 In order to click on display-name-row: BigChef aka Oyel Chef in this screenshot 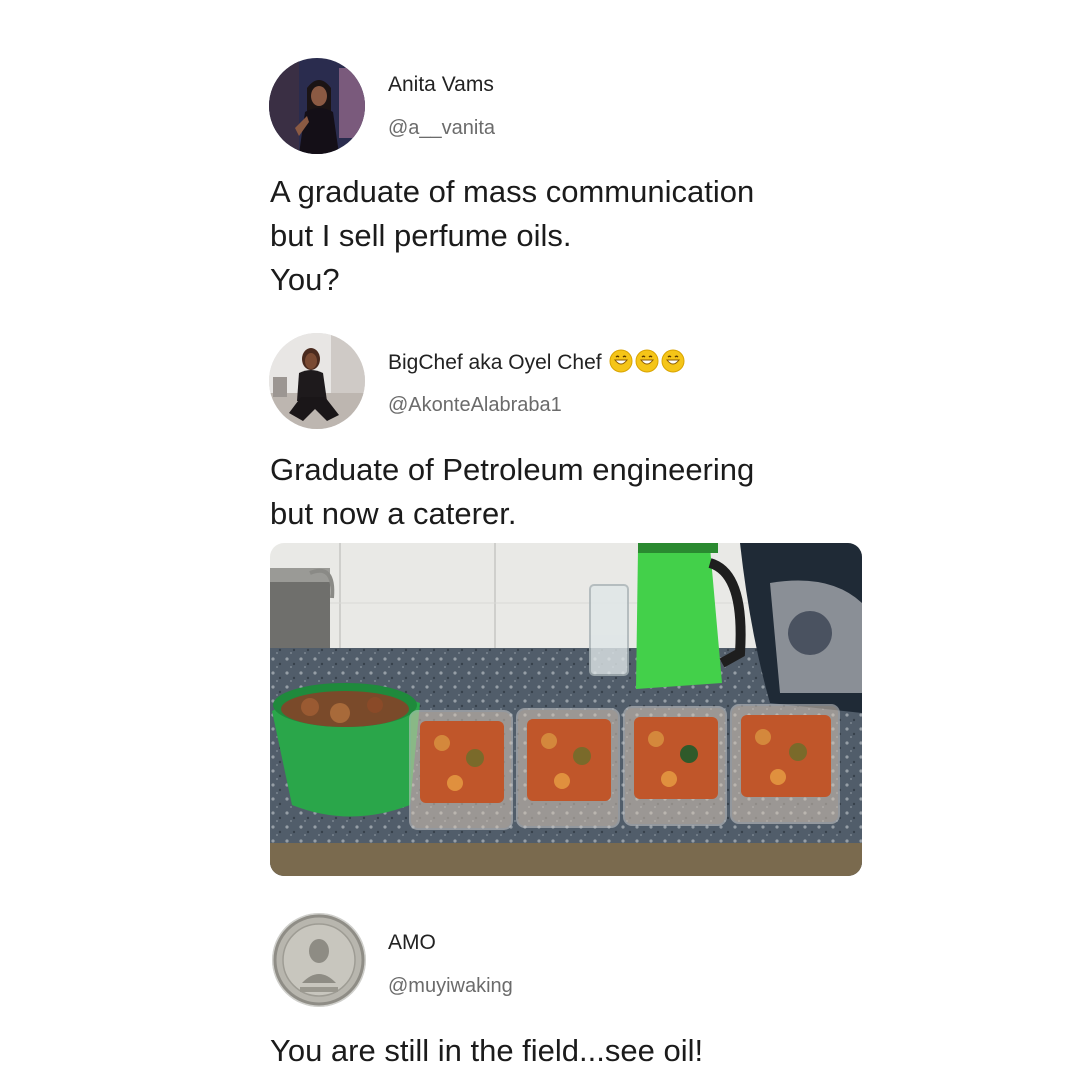, I will do `click(536, 362)`.